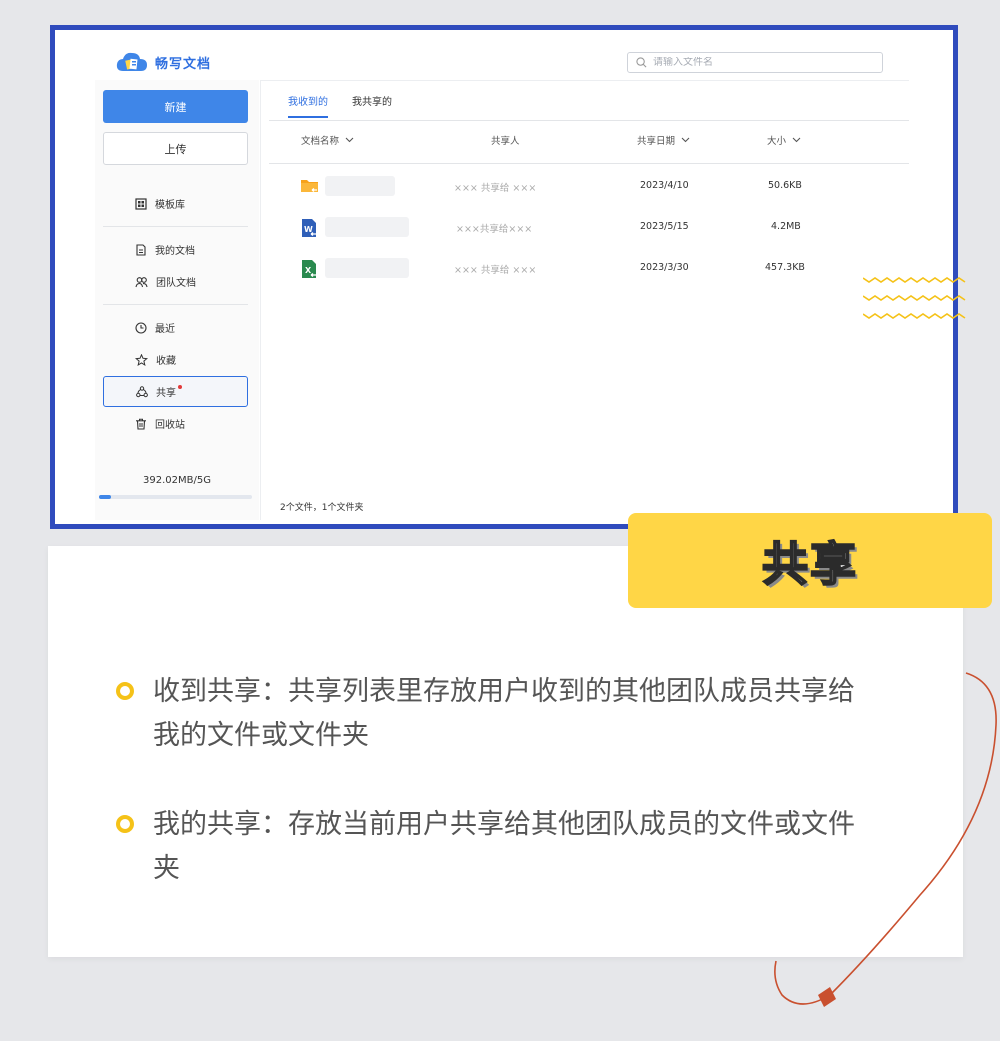 The width and height of the screenshot is (1000, 1041). Describe the element at coordinates (131, 61) in the screenshot. I see `cloud-logo-icon` at that location.